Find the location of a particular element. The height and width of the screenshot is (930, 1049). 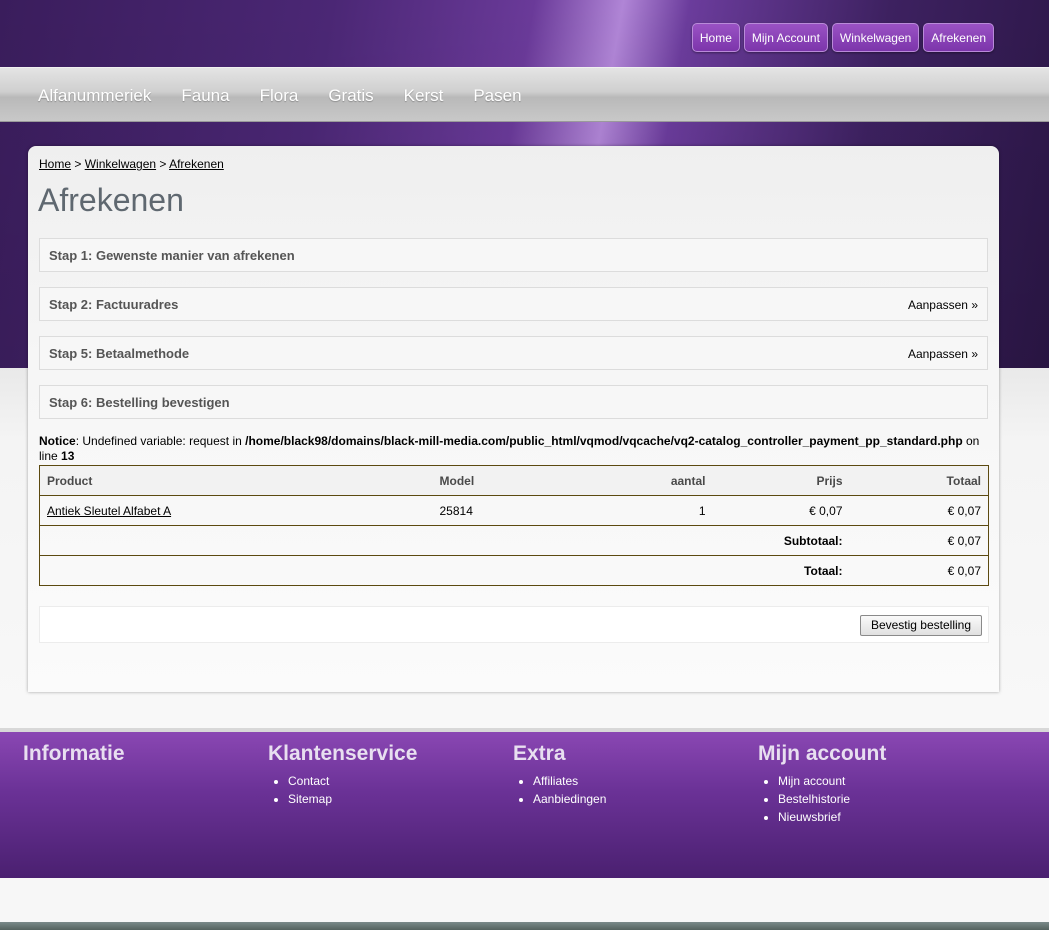

footer-link-specials: Aanbiedingen is located at coordinates (569, 799).